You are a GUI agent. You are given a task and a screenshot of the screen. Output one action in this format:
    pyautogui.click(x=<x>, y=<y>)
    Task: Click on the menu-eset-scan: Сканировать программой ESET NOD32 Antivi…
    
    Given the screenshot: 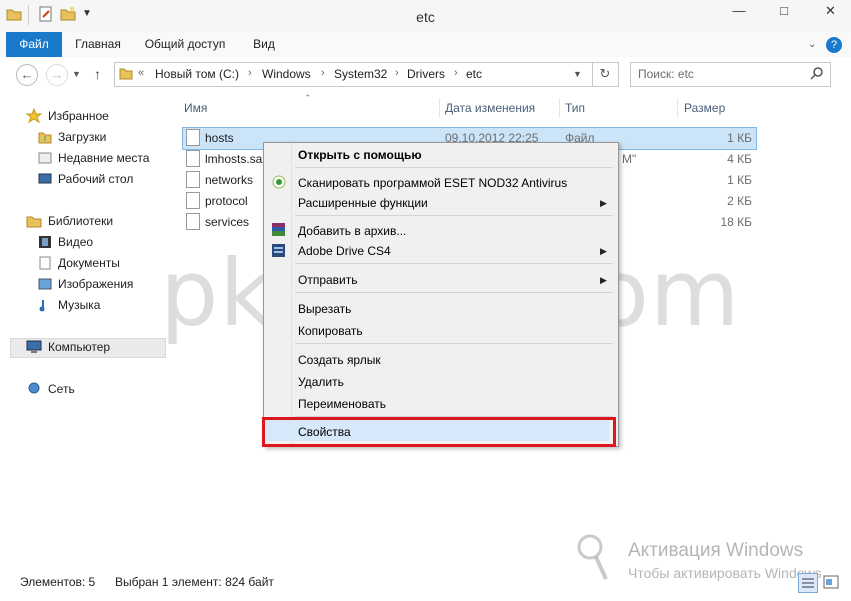 What is the action you would take?
    pyautogui.click(x=432, y=183)
    